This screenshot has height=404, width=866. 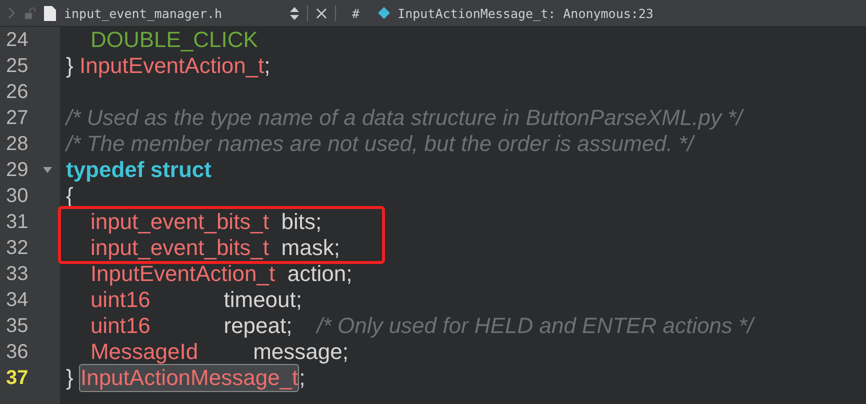 What do you see at coordinates (47, 170) in the screenshot?
I see `fold-icon` at bounding box center [47, 170].